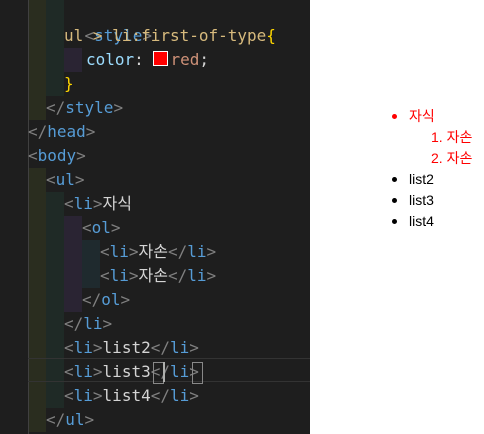 The width and height of the screenshot is (484, 434). I want to click on text-list3: list3, so click(126, 371).